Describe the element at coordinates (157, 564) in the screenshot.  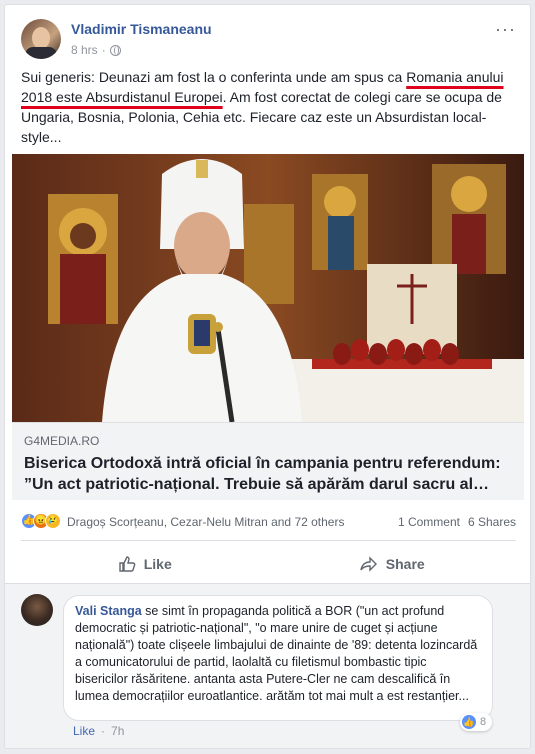
I see `like-label: Like` at that location.